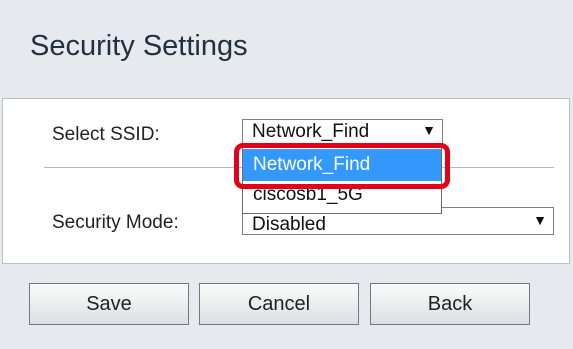 This screenshot has height=349, width=573. I want to click on security-mode-label: Security Mode:, so click(115, 222).